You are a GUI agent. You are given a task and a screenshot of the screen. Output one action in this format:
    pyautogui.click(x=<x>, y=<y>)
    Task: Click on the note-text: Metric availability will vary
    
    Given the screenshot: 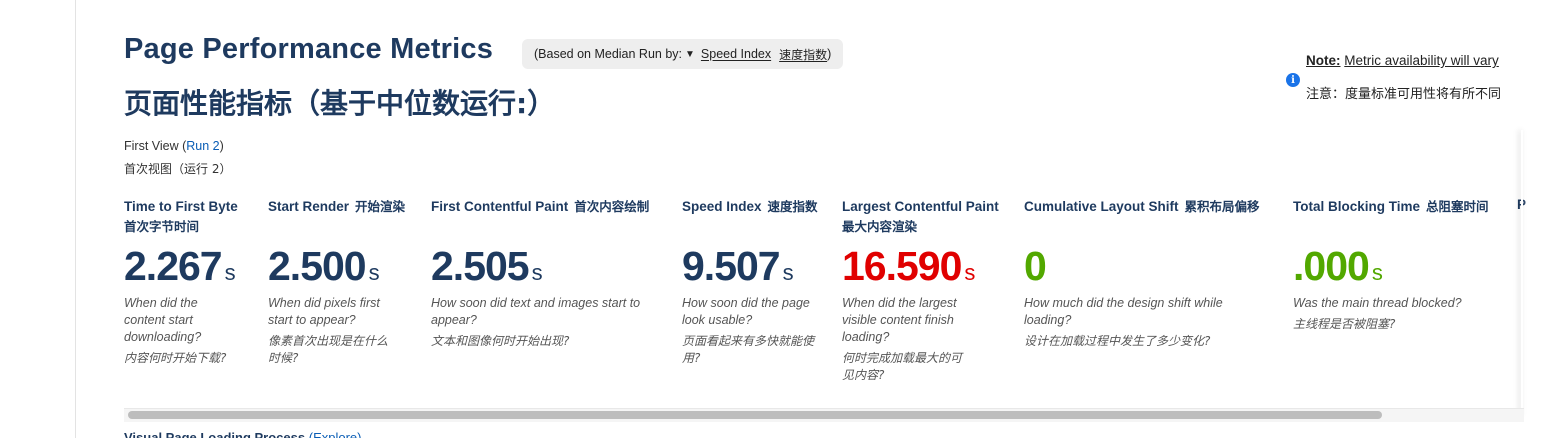 What is the action you would take?
    pyautogui.click(x=1421, y=60)
    